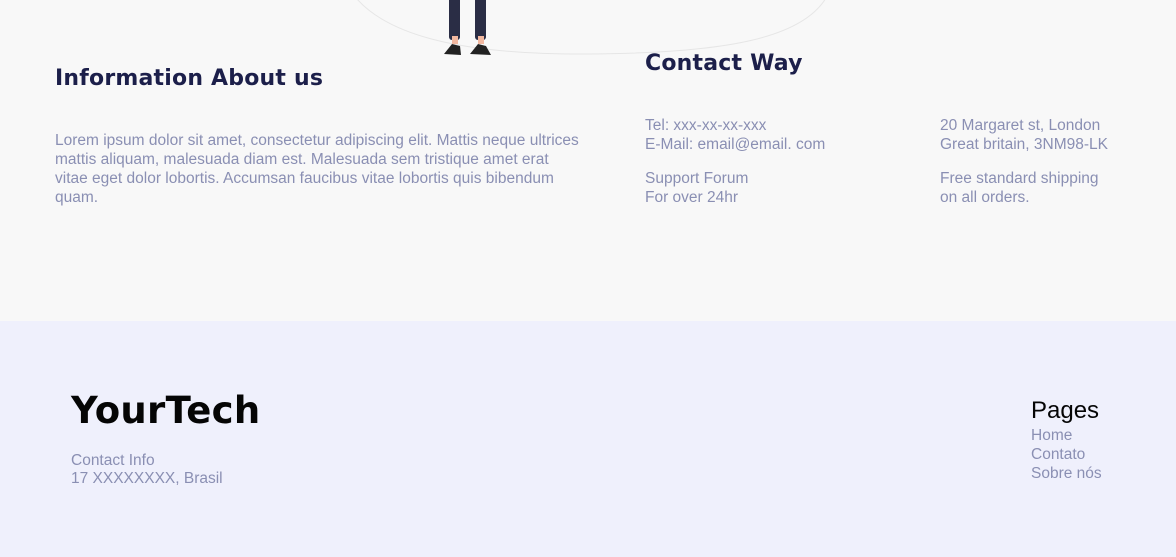 The height and width of the screenshot is (557, 1176). What do you see at coordinates (697, 178) in the screenshot?
I see `contact-support-forum: Support Forum` at bounding box center [697, 178].